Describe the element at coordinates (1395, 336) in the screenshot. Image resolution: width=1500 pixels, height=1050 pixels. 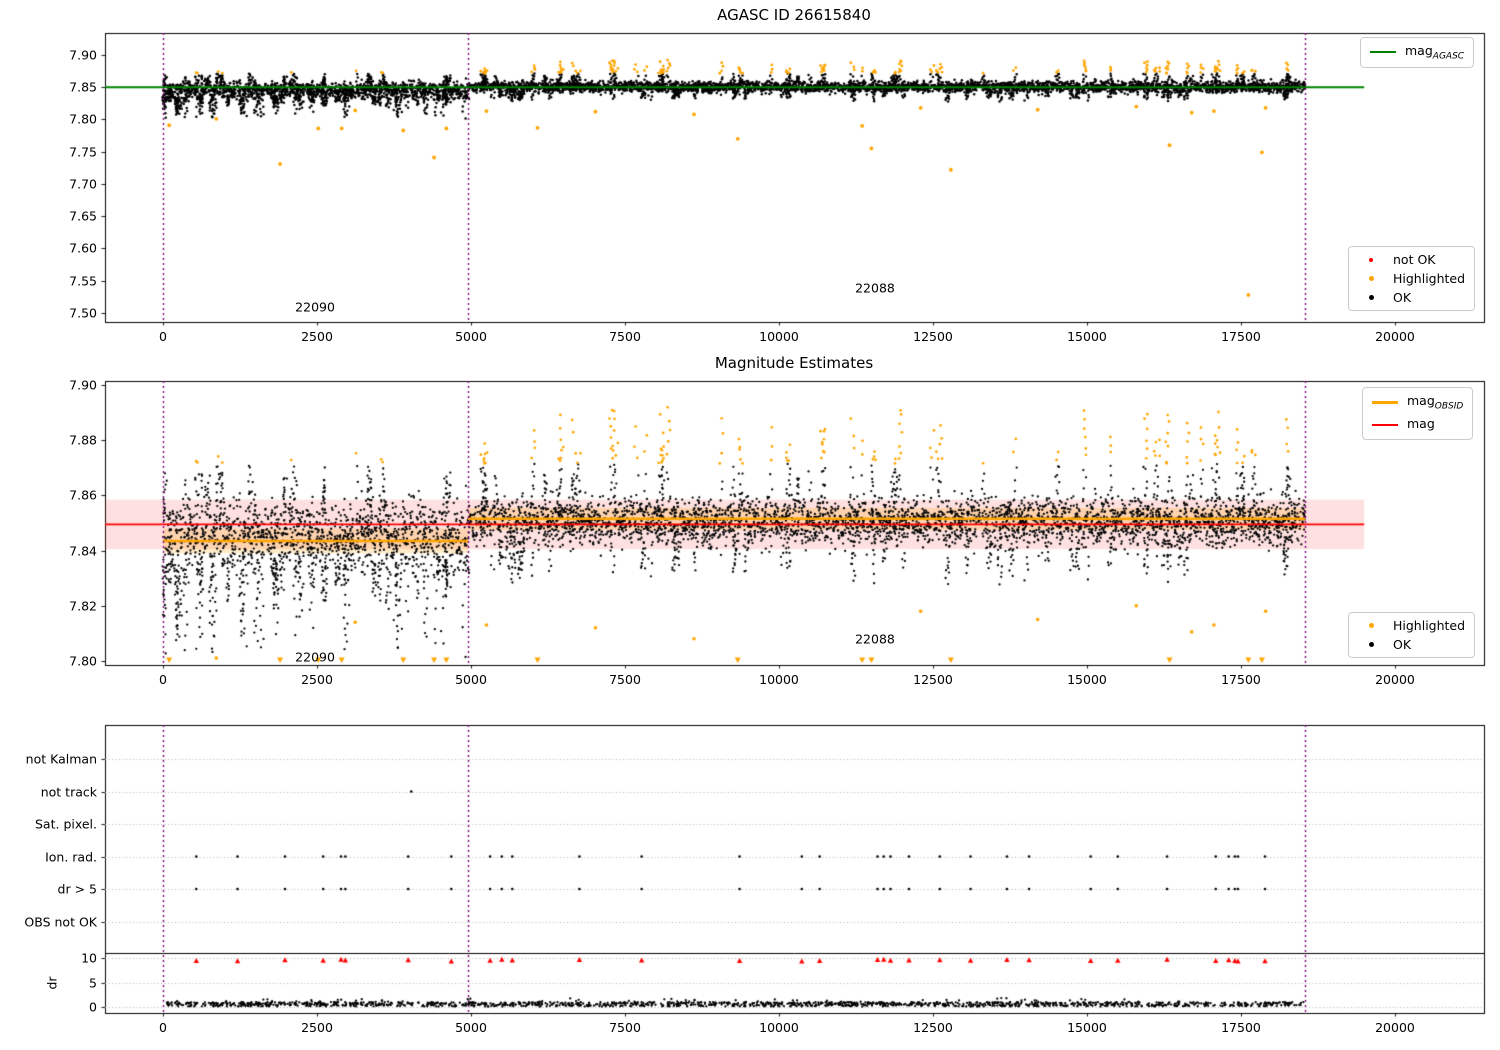
I see `x-tick-label-plot1-20000: 20000` at that location.